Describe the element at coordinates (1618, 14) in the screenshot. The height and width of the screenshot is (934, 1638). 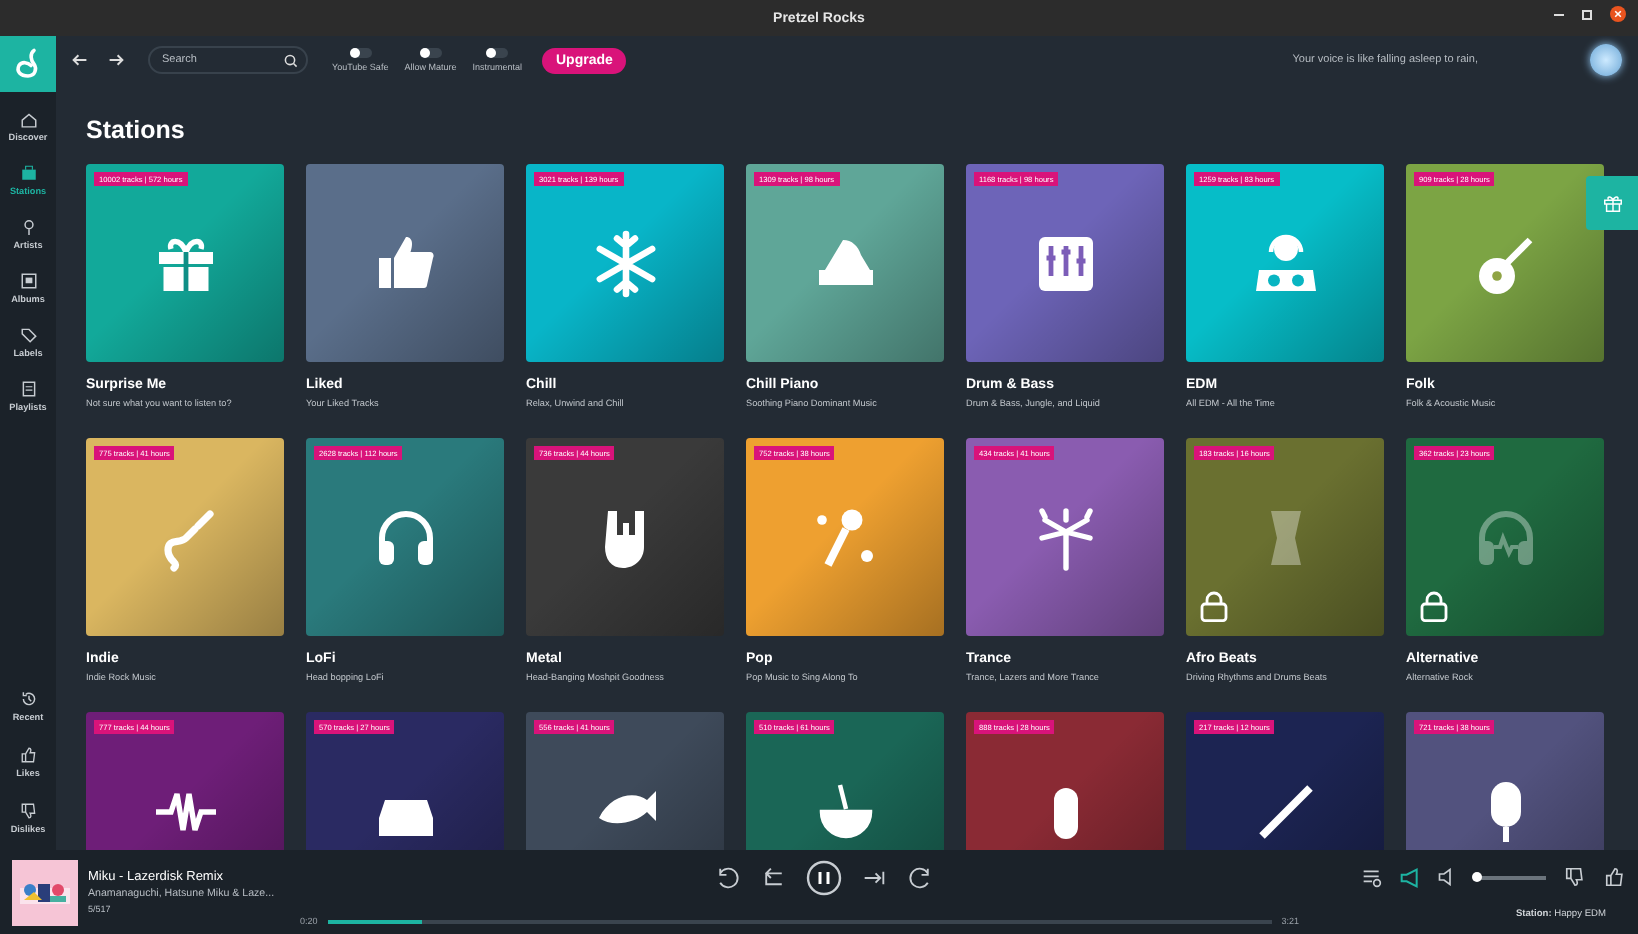
I see `close-icon` at that location.